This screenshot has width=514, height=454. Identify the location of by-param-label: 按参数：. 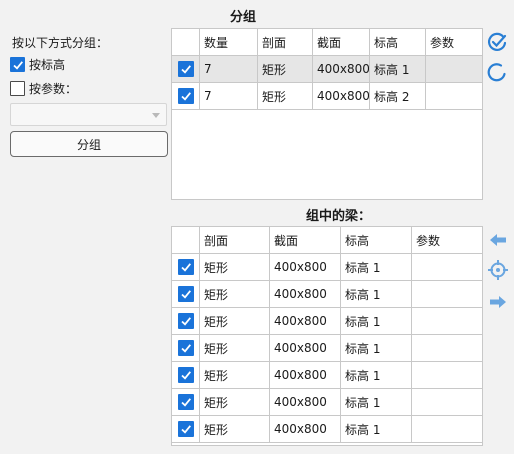
(53, 89).